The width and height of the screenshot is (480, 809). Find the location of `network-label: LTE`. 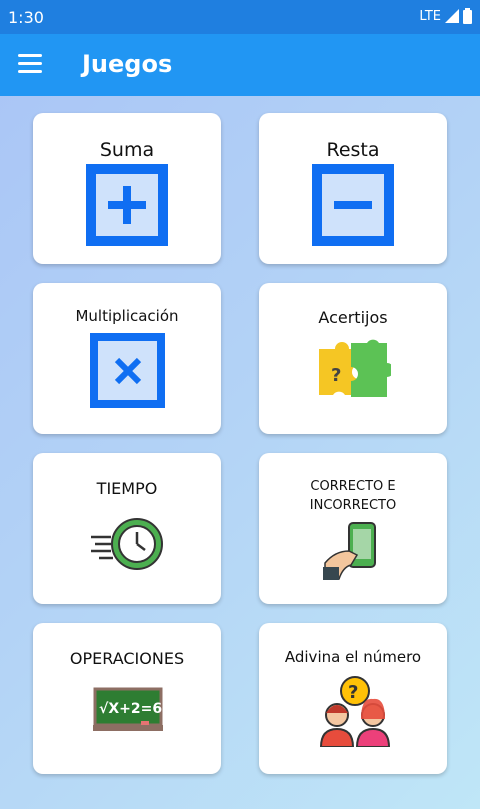

network-label: LTE is located at coordinates (430, 16).